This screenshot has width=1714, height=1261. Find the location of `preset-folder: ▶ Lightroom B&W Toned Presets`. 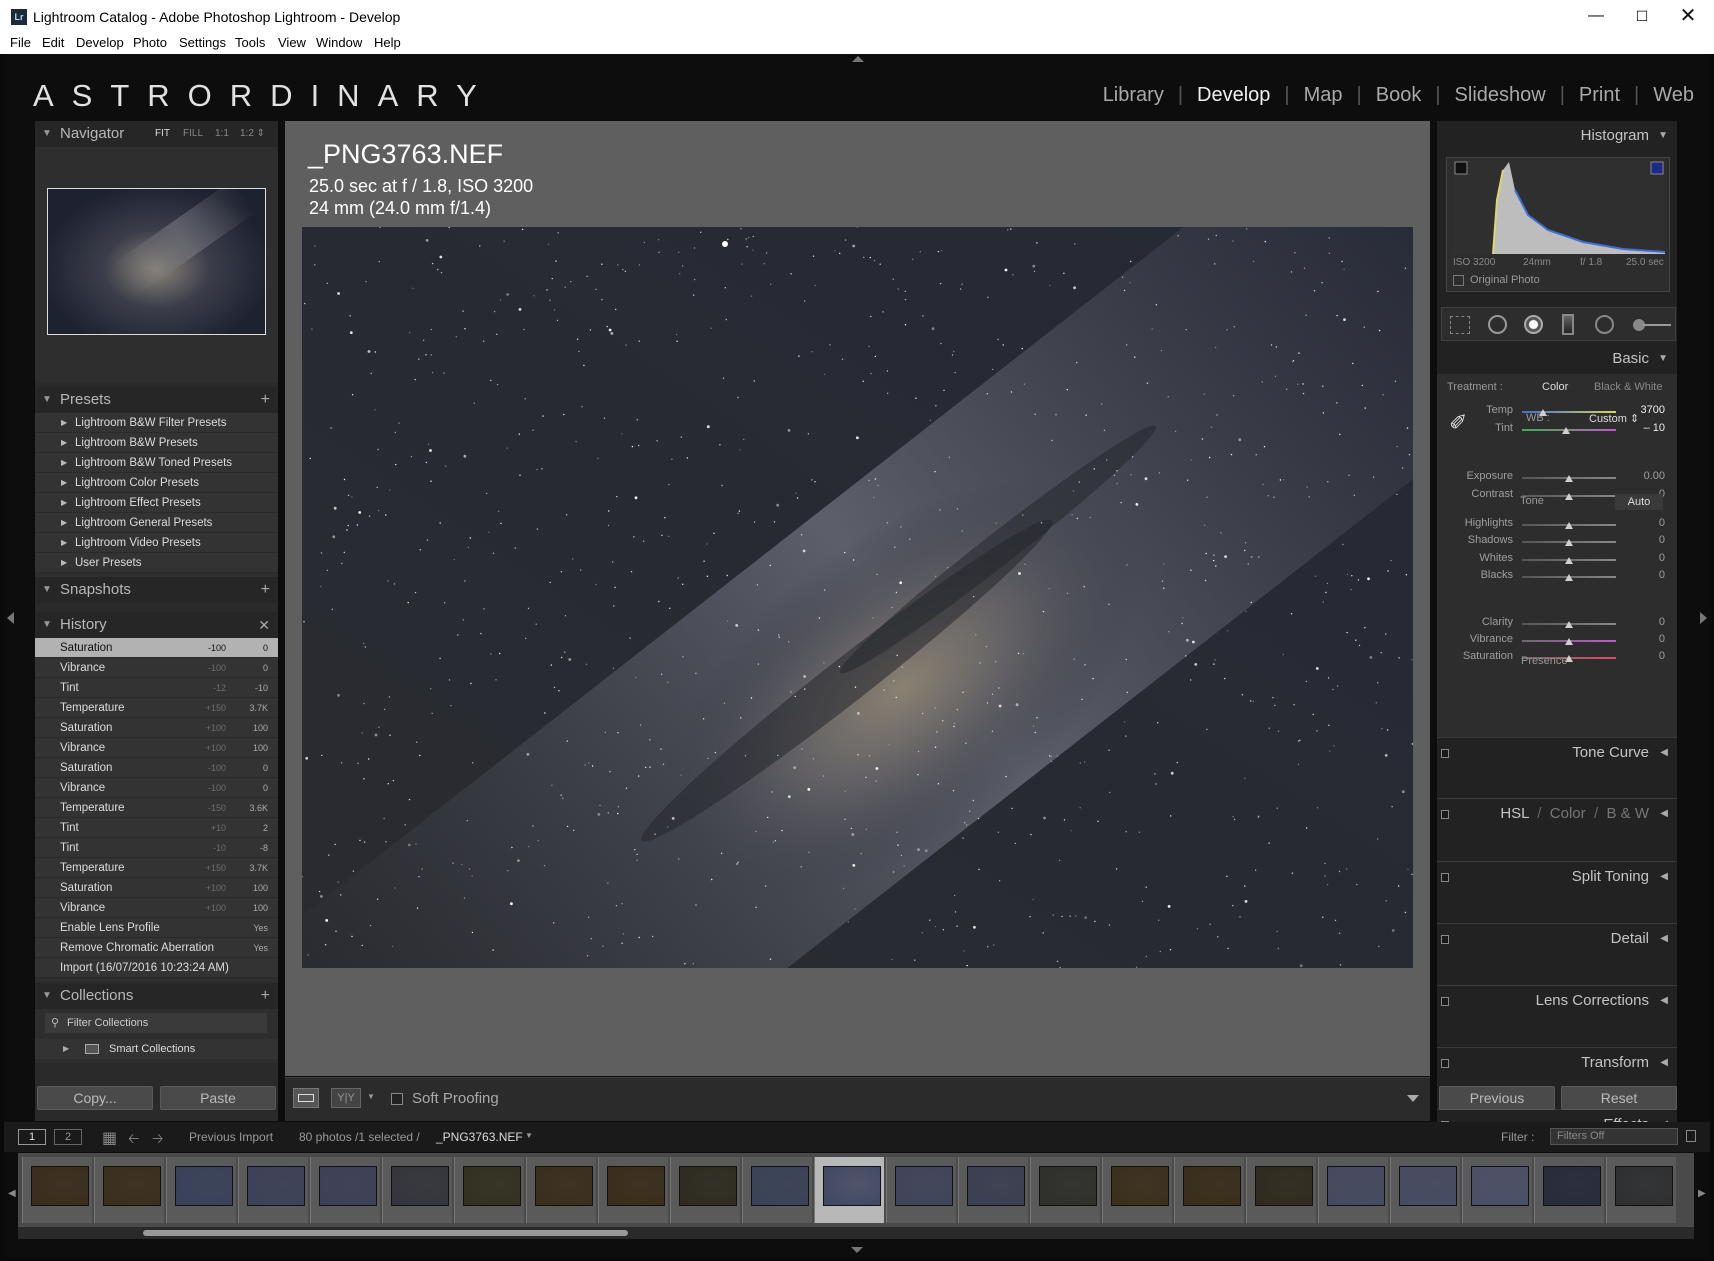

preset-folder: ▶ Lightroom B&W Toned Presets is located at coordinates (156, 463).